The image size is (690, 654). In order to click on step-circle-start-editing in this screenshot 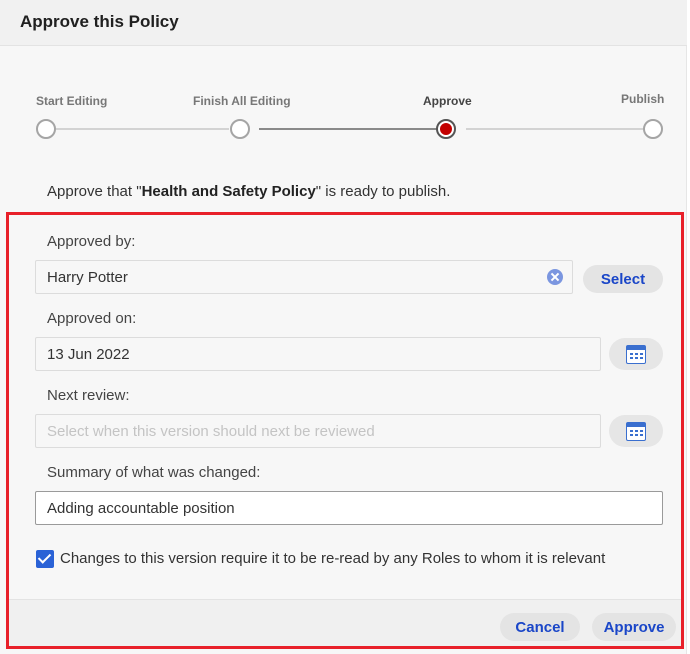, I will do `click(46, 129)`.